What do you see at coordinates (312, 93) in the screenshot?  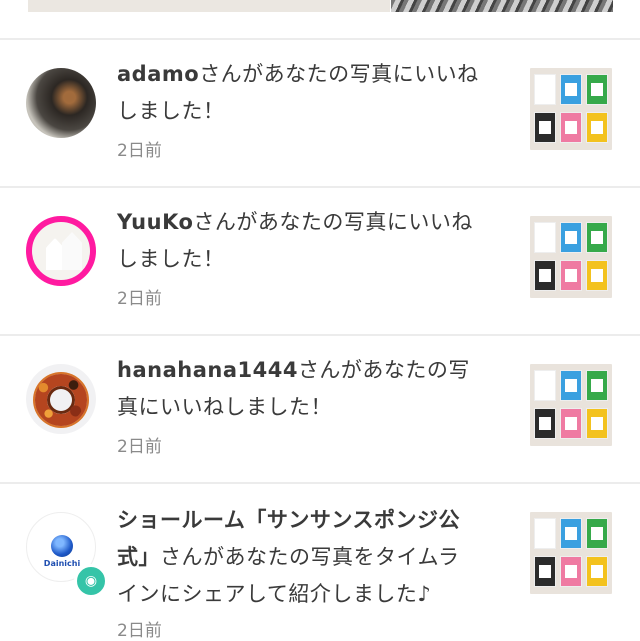 I see `notification-message: adamoさんがあなたの写真にいいね しました！` at bounding box center [312, 93].